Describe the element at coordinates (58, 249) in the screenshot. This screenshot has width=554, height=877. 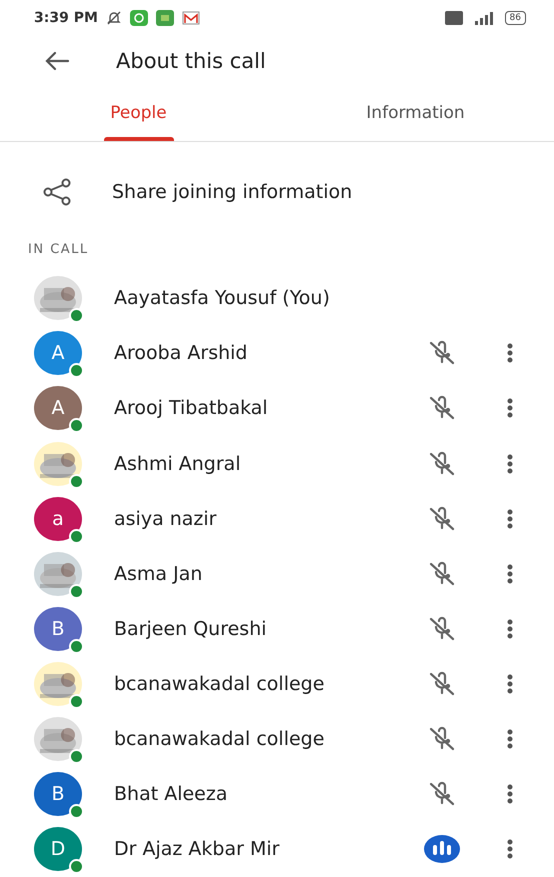
I see `section-heading: IN CALL` at that location.